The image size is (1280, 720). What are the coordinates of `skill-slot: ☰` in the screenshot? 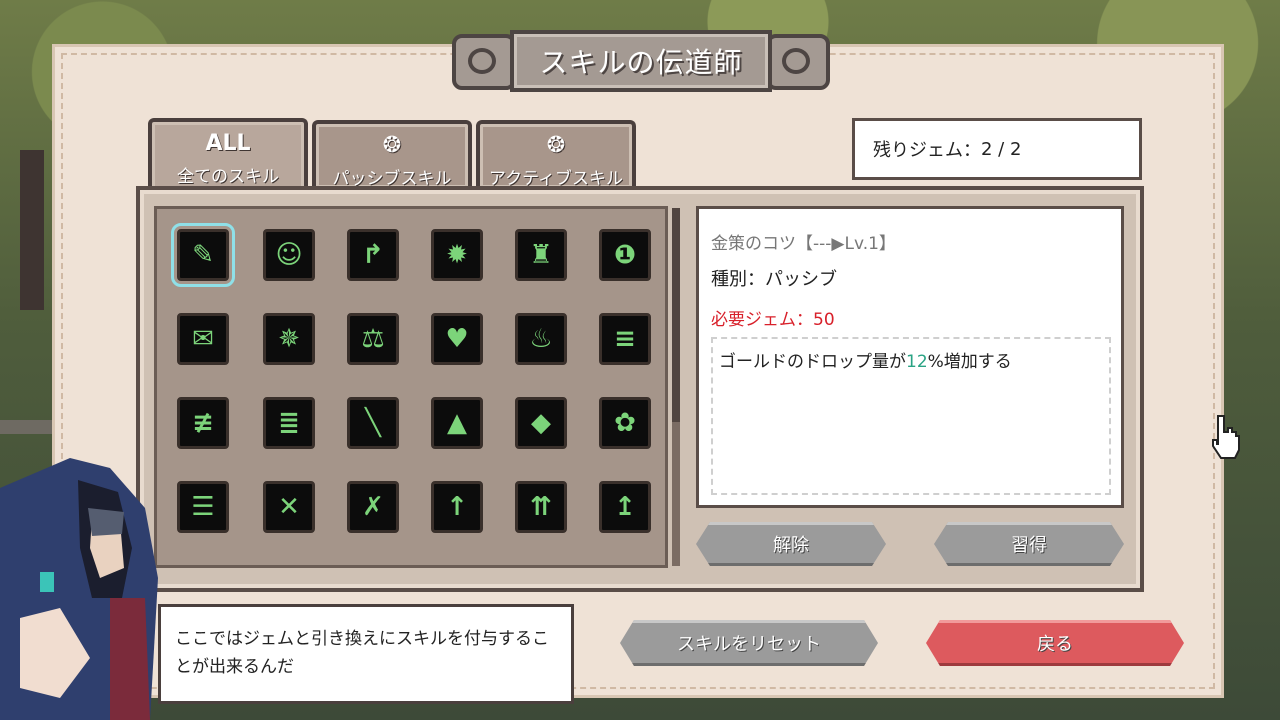 It's located at (203, 507).